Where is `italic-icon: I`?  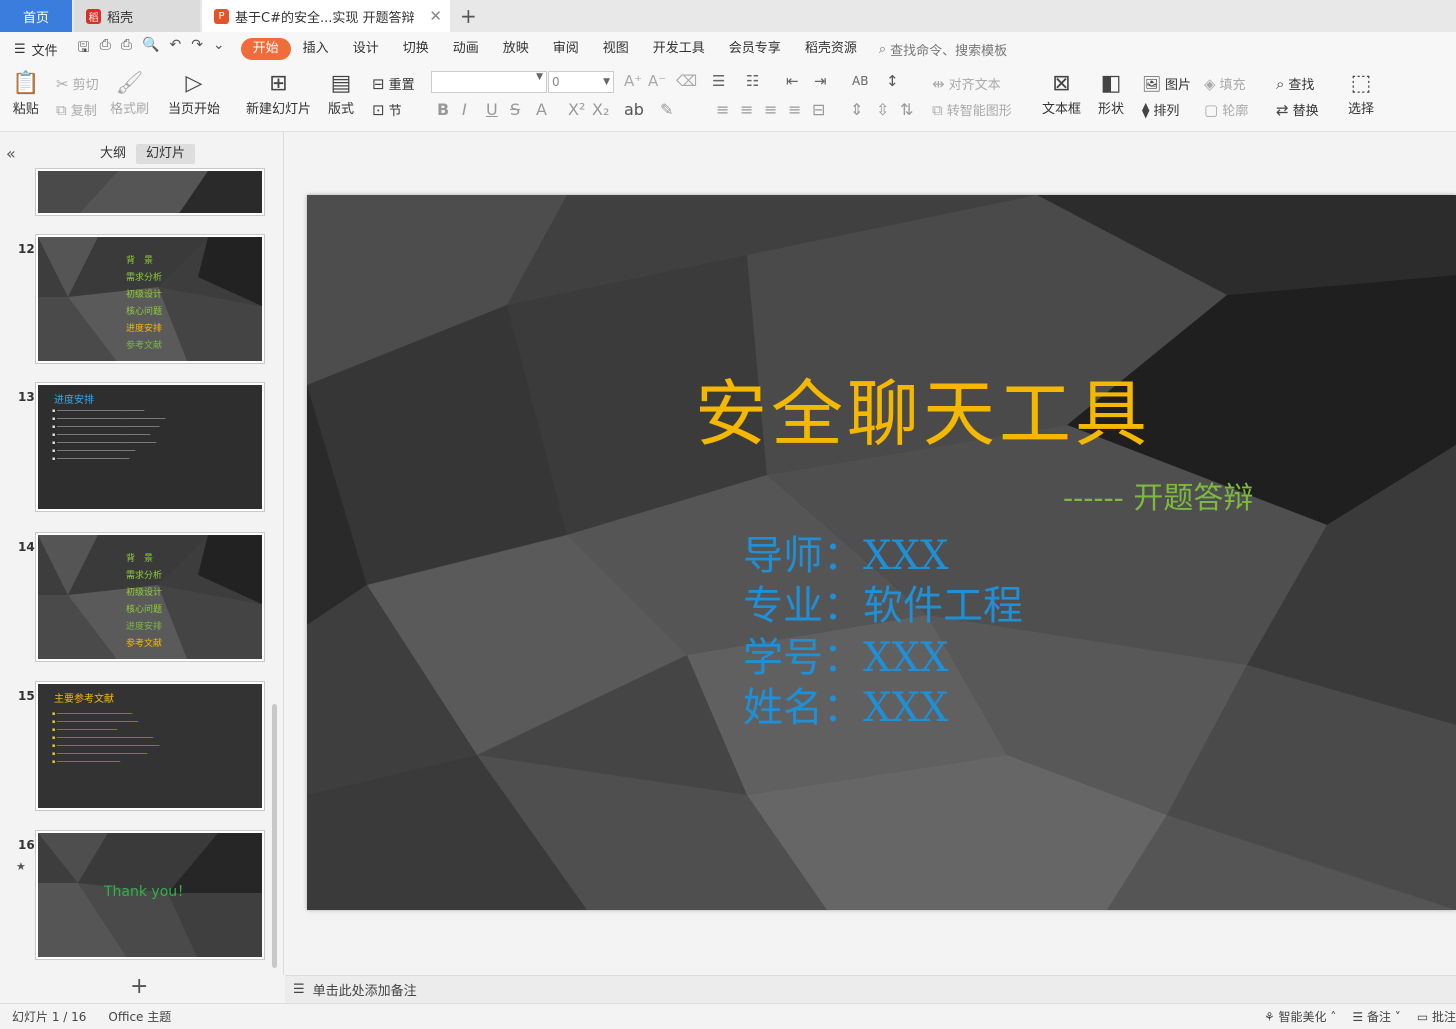
italic-icon: I is located at coordinates (464, 109).